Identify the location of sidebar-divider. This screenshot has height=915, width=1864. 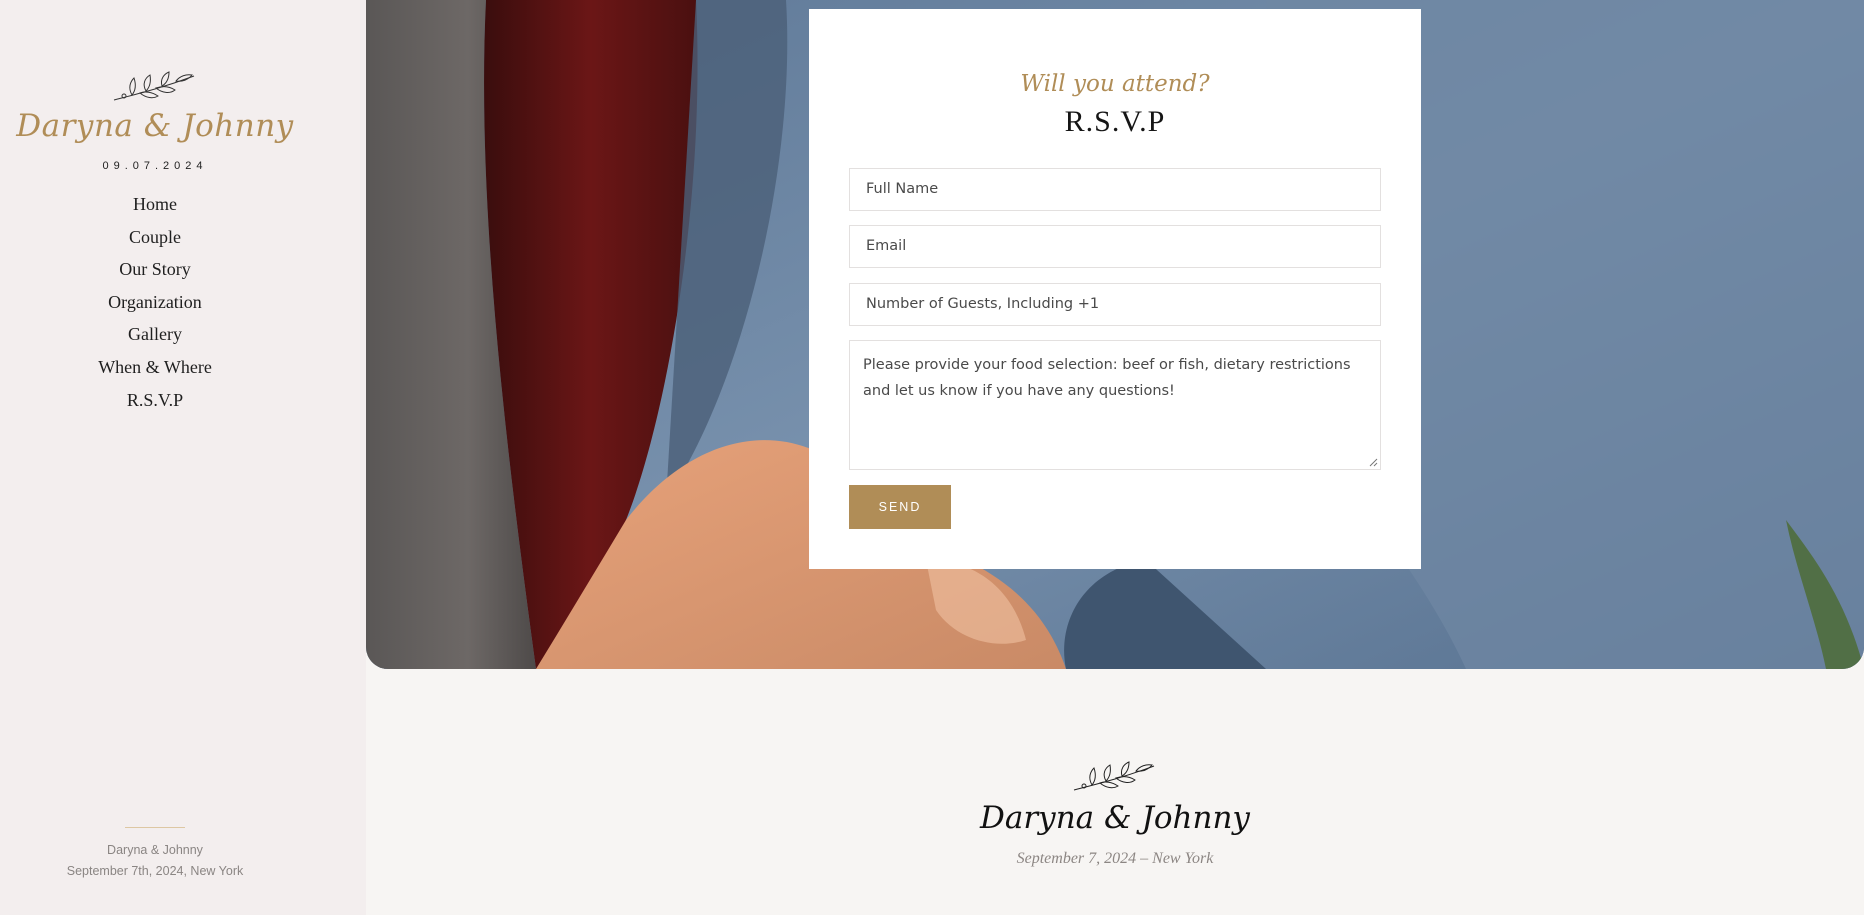
(155, 827).